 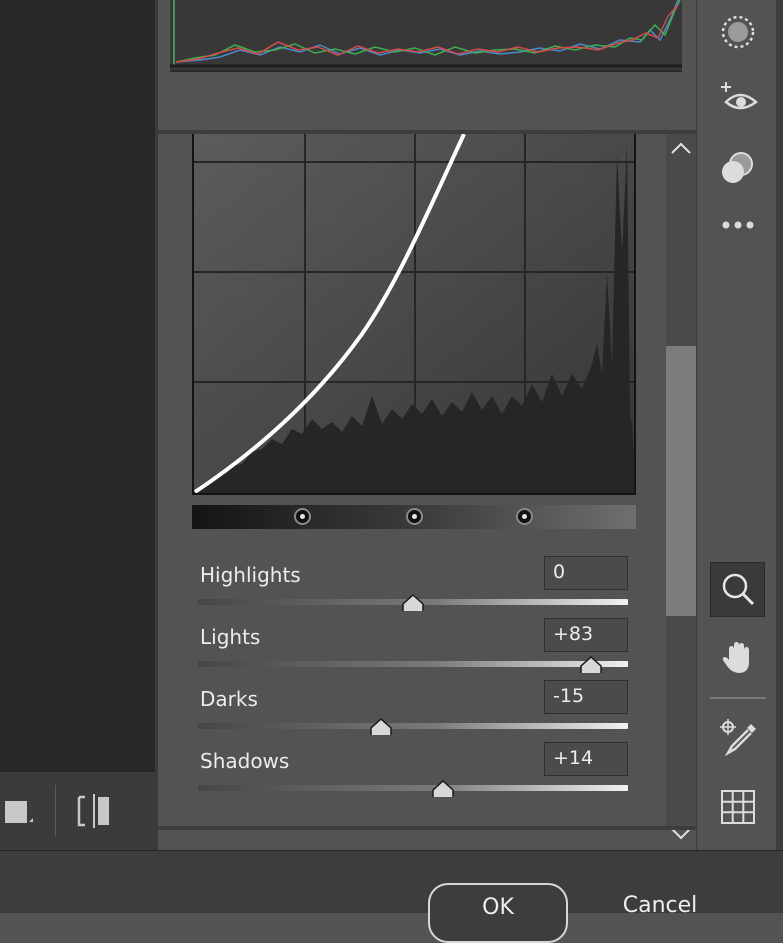 I want to click on highlights-label: Highlights, so click(x=250, y=575).